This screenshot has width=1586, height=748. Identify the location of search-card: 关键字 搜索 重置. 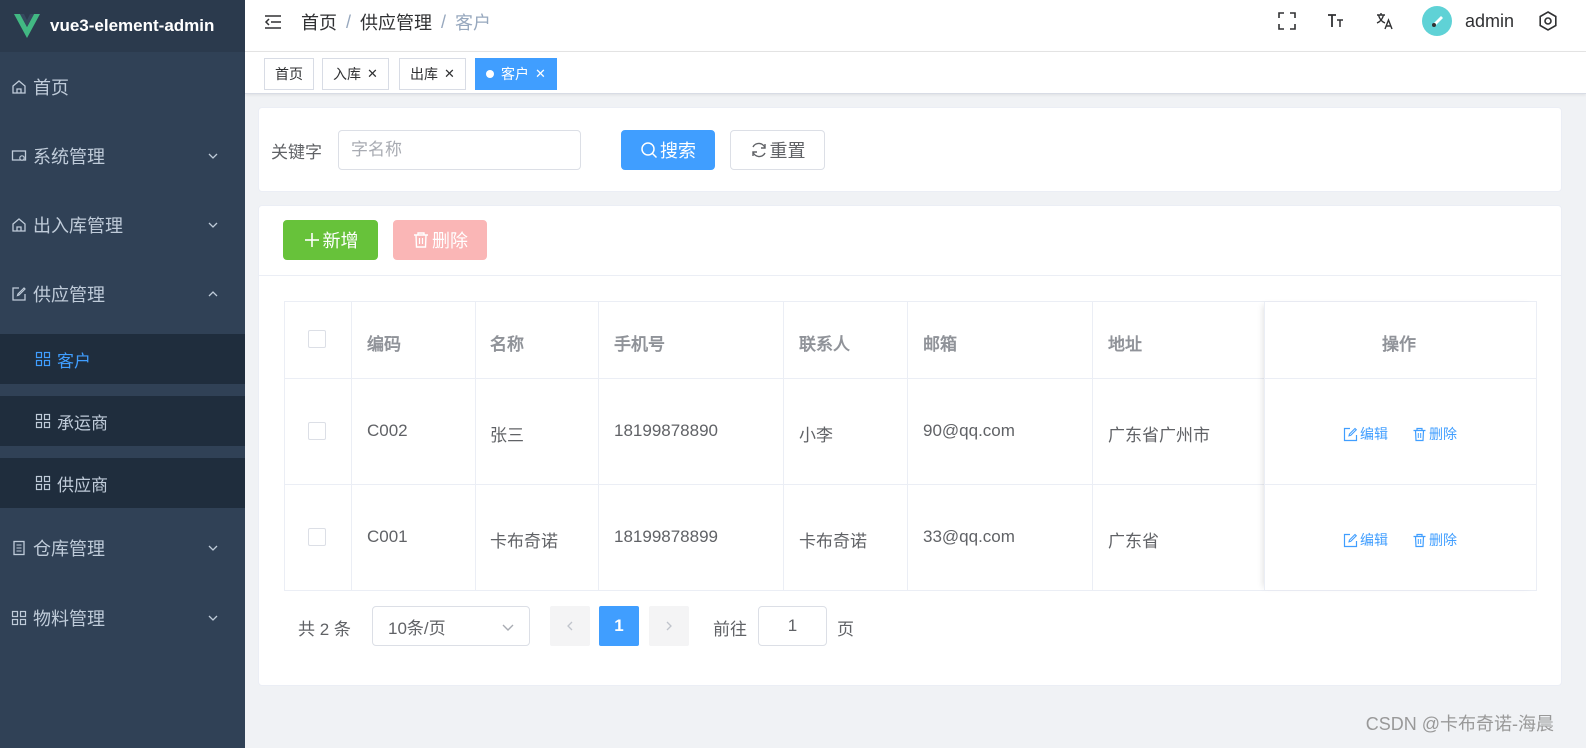
(910, 149).